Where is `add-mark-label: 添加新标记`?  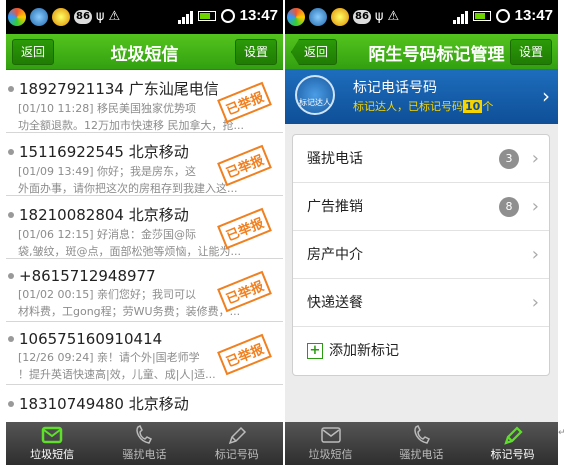 add-mark-label: 添加新标记 is located at coordinates (364, 351).